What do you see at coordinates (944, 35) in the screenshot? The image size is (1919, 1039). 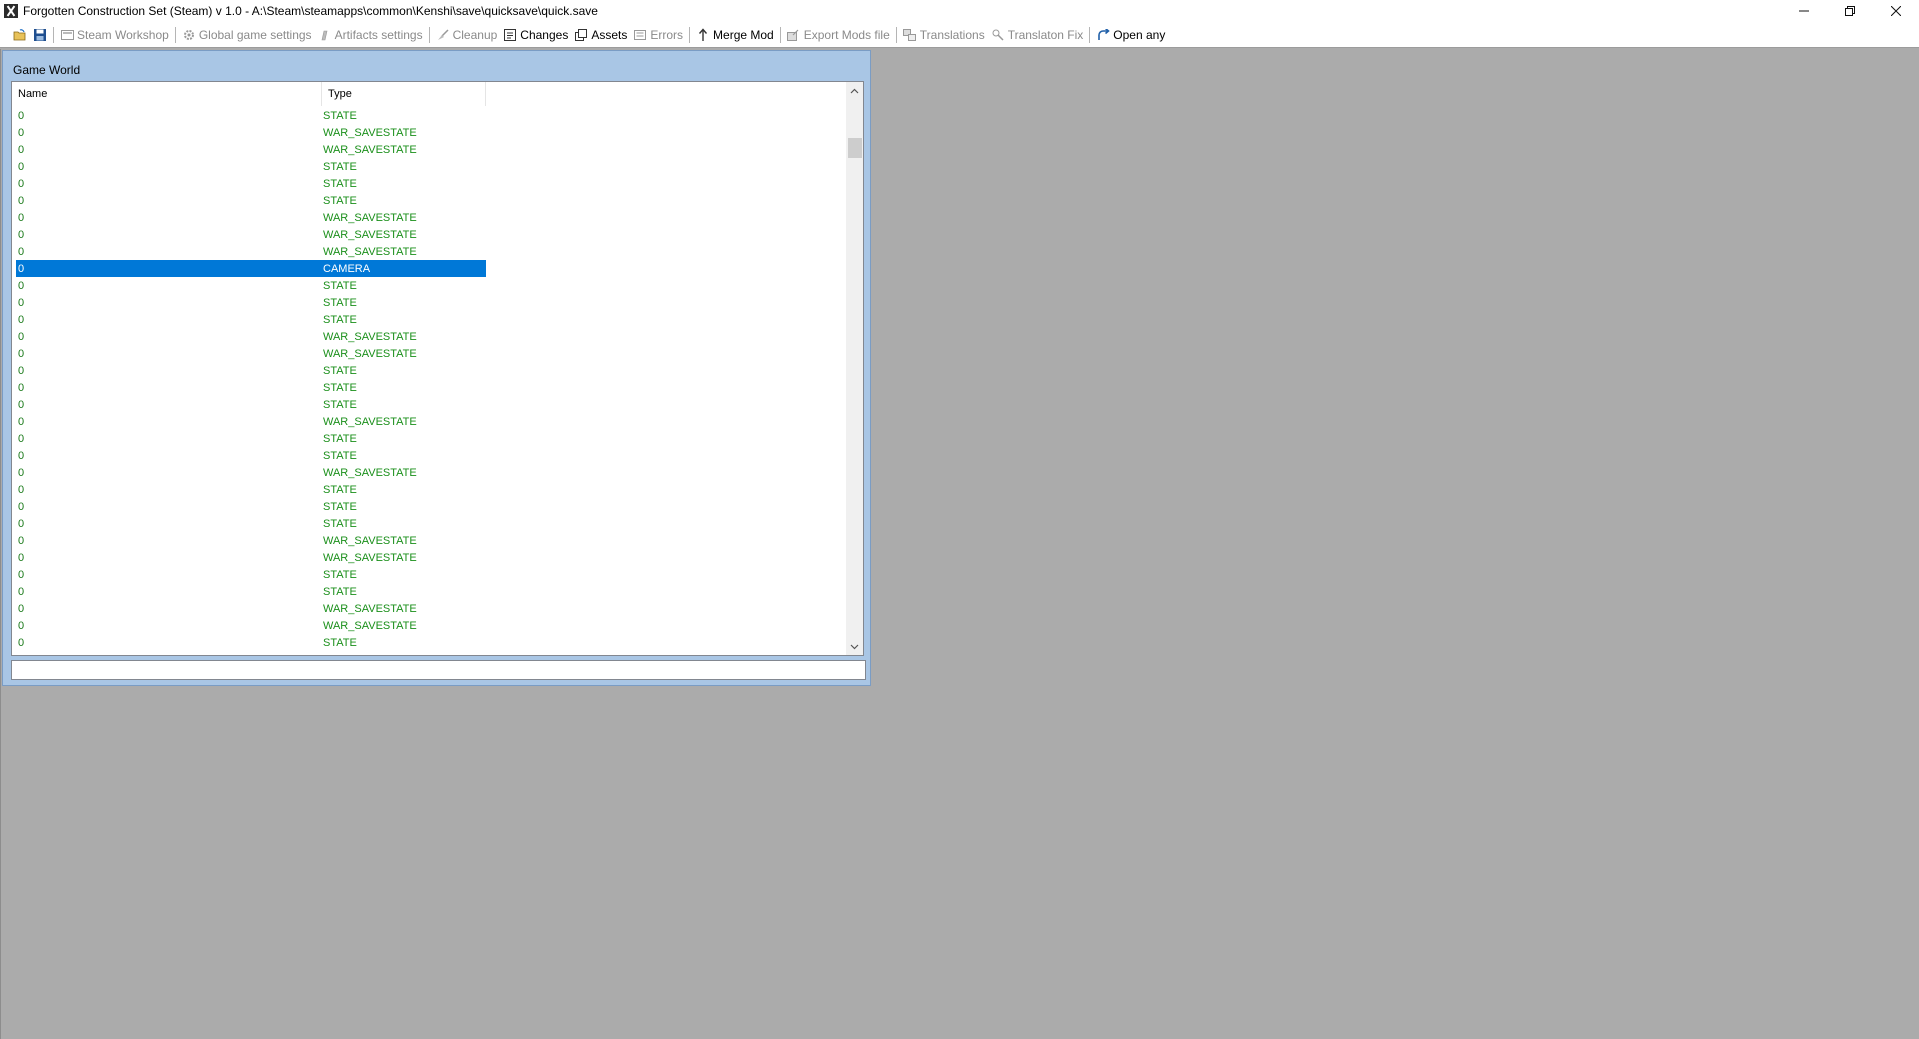 I see `translations-button: Translations` at bounding box center [944, 35].